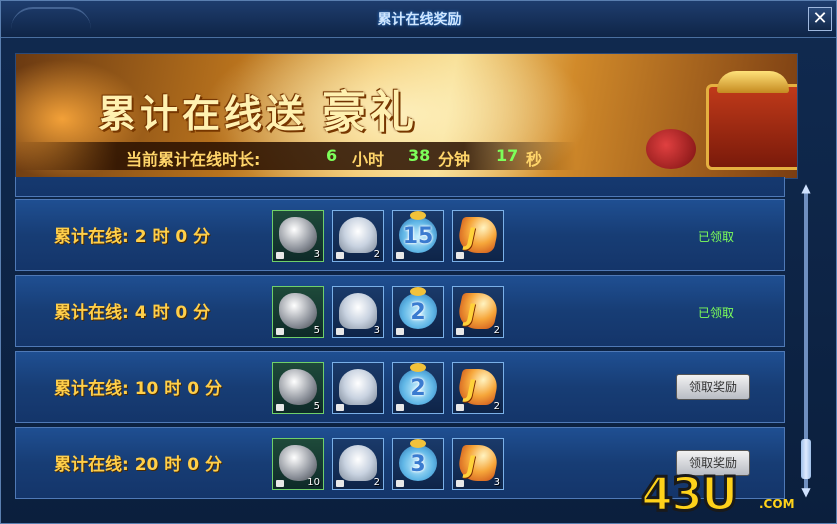  I want to click on scroll-up-arrow-icon: ▲, so click(806, 188).